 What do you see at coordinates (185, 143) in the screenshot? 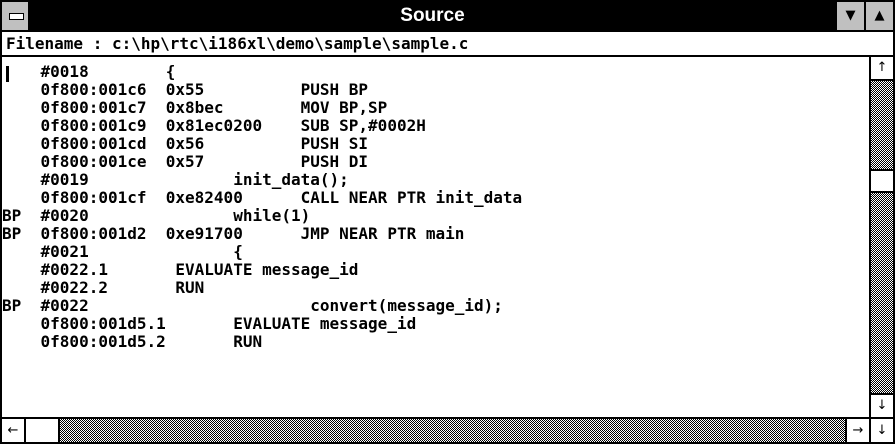
I see `source-line: 0f800:001cd 0x56 PUSH SI` at bounding box center [185, 143].